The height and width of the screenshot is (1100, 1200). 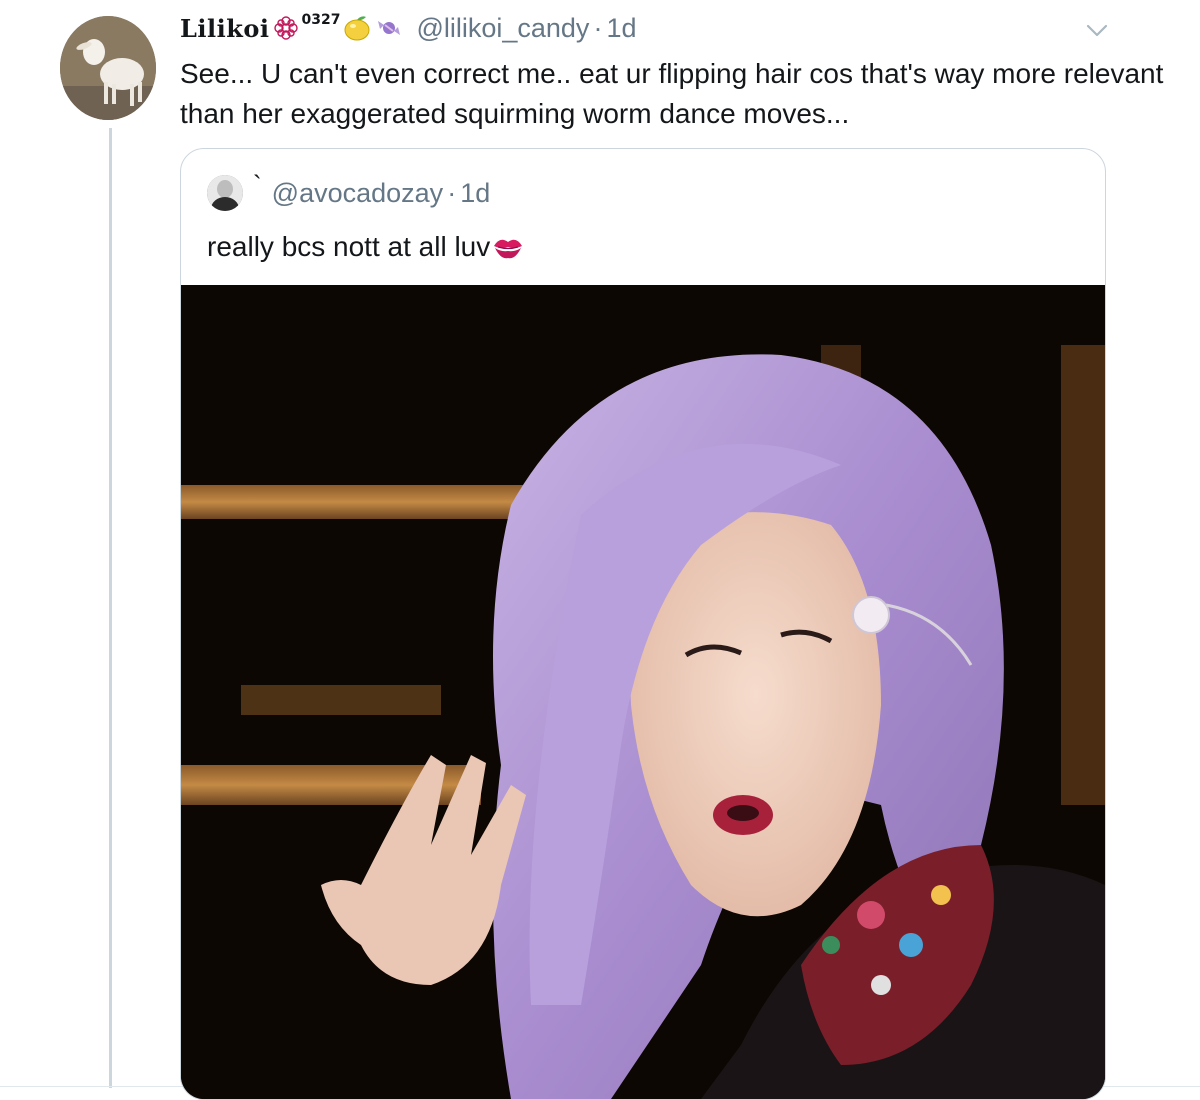 I want to click on quoted-tweet-header: ` @avocadozay · 1d, so click(x=349, y=191).